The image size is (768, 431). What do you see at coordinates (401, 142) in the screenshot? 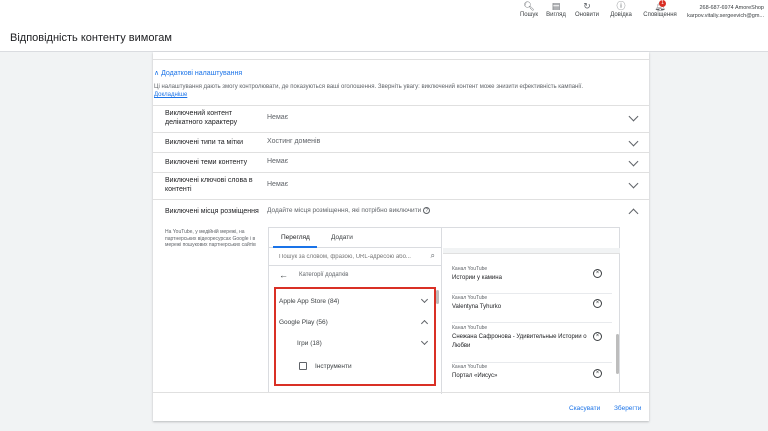
I see `setting-row-types-labels: Виключені типи та мітки Хостинг доменів` at bounding box center [401, 142].